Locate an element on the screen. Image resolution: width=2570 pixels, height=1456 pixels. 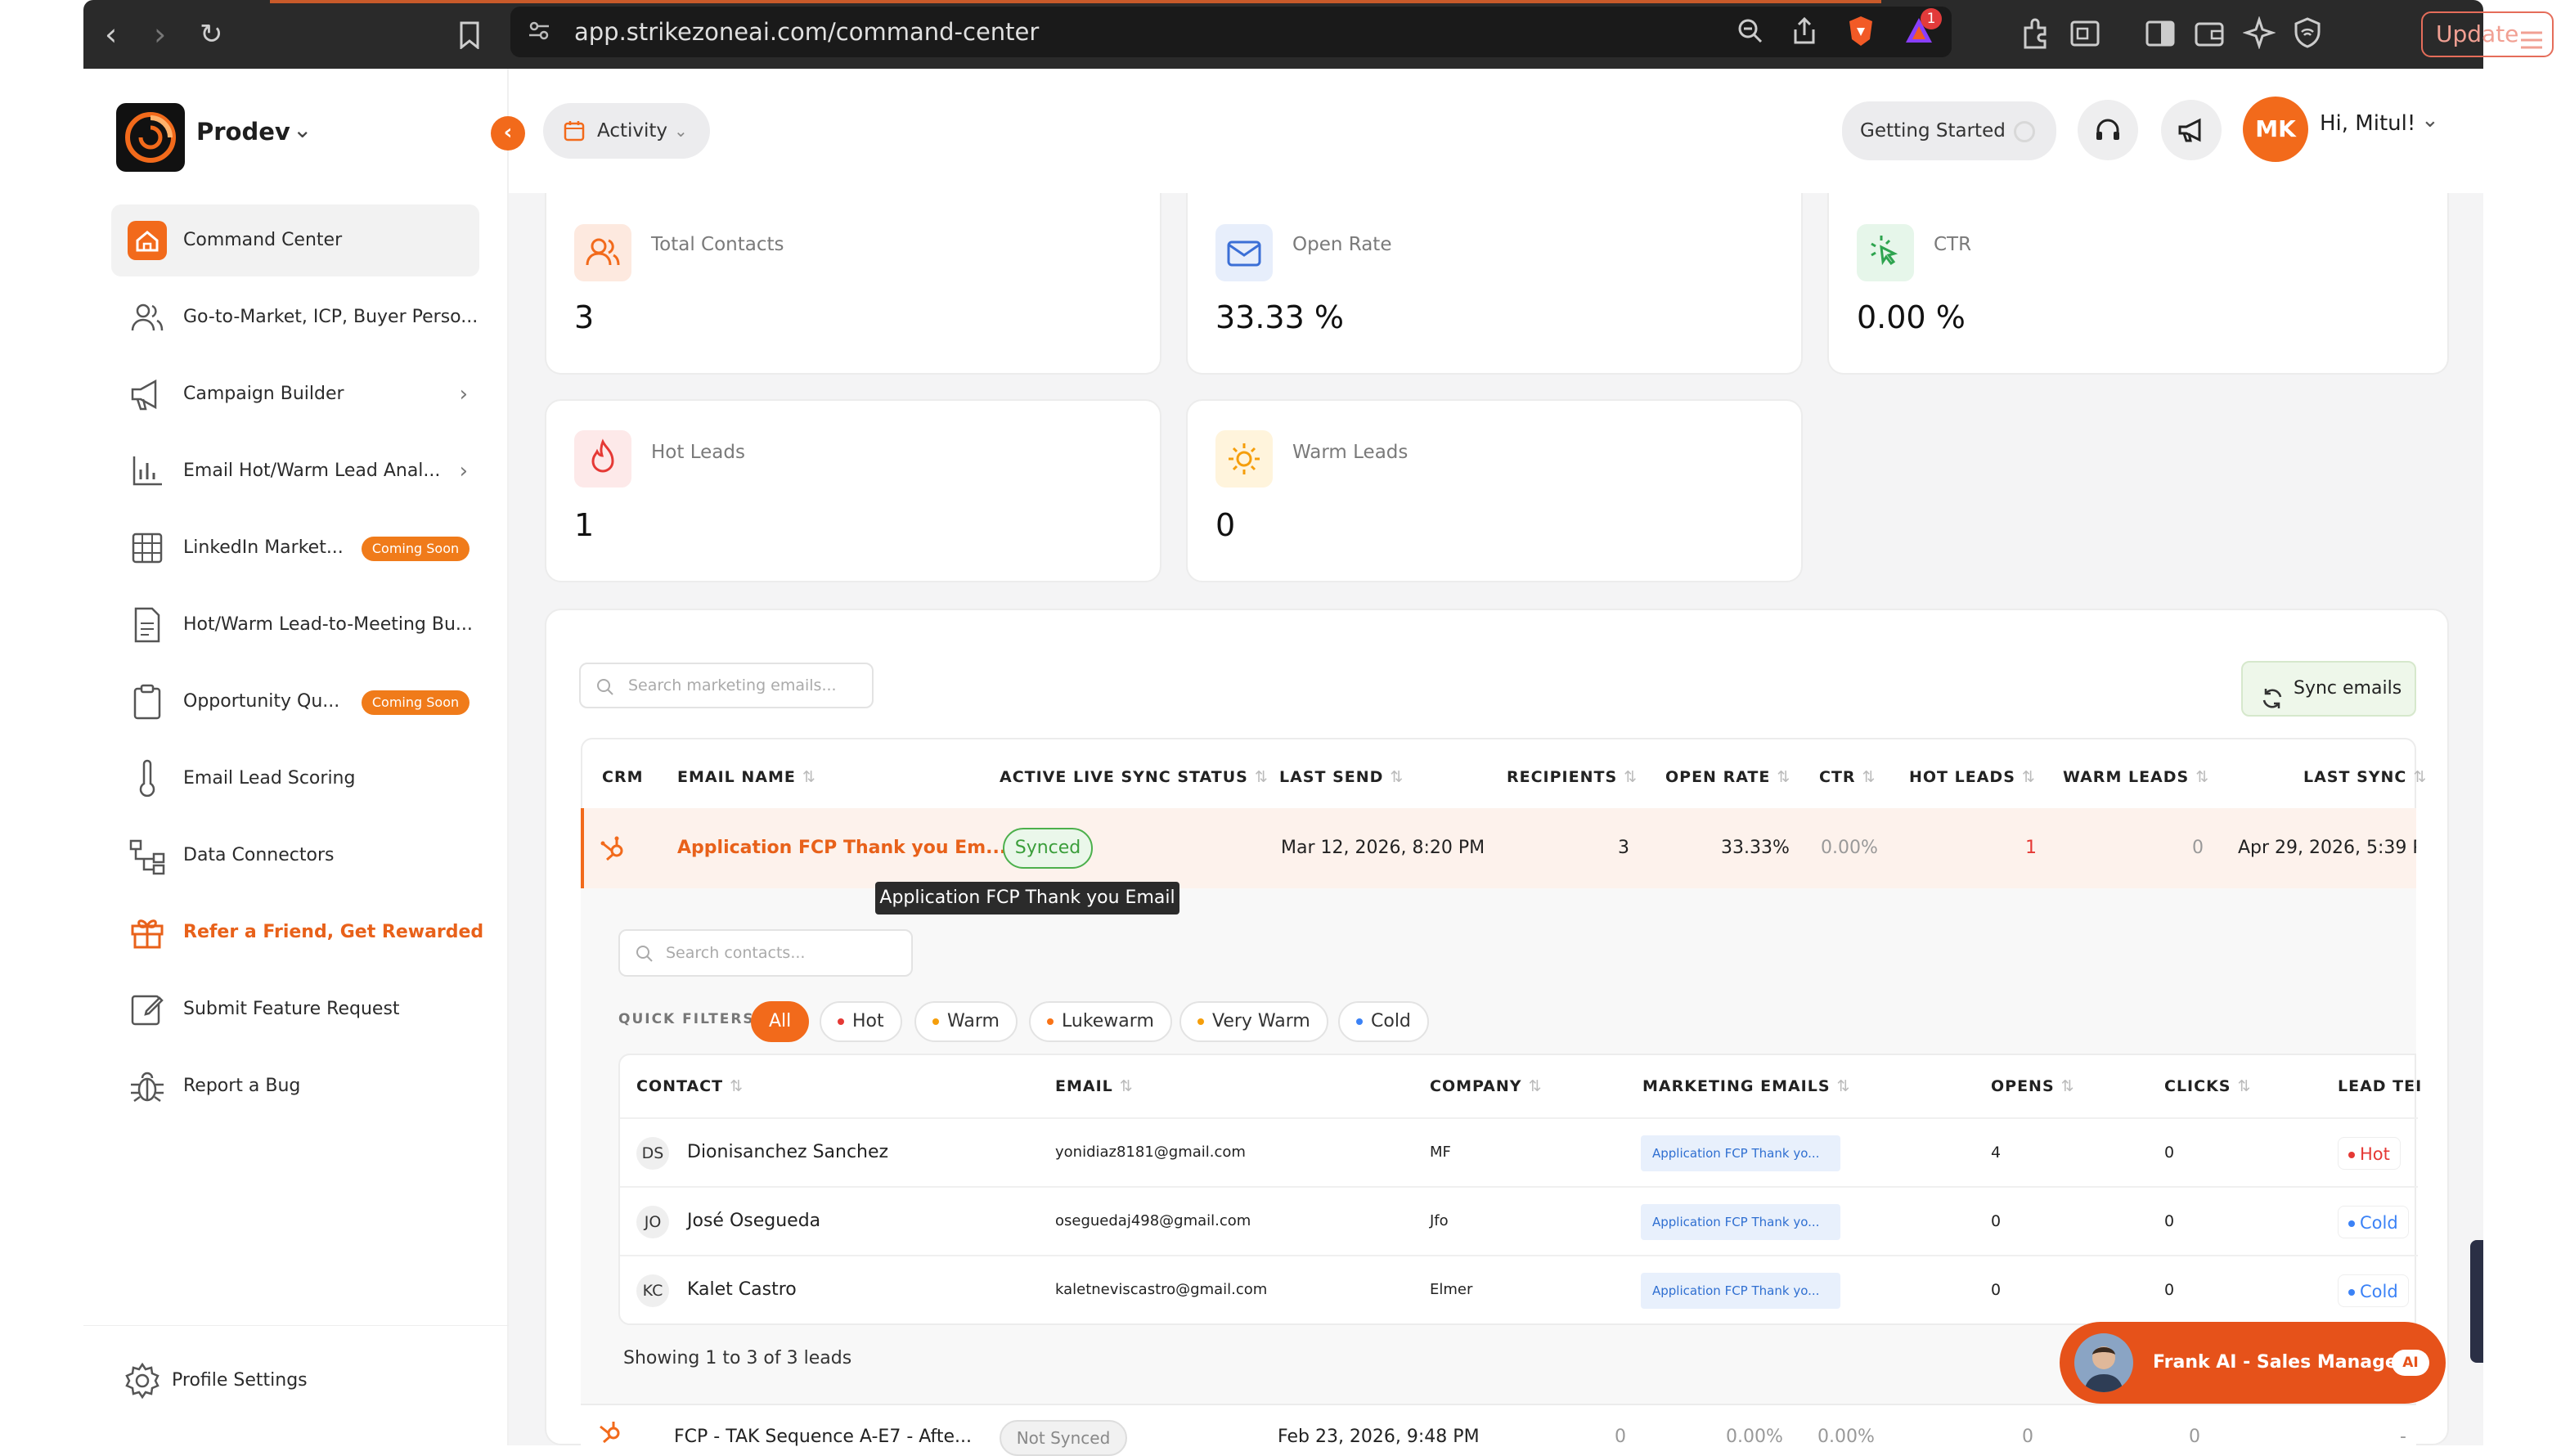
sidebar-item-email-lead-analytics: Email Hot/Warm Lead Anal... › is located at coordinates (295, 471).